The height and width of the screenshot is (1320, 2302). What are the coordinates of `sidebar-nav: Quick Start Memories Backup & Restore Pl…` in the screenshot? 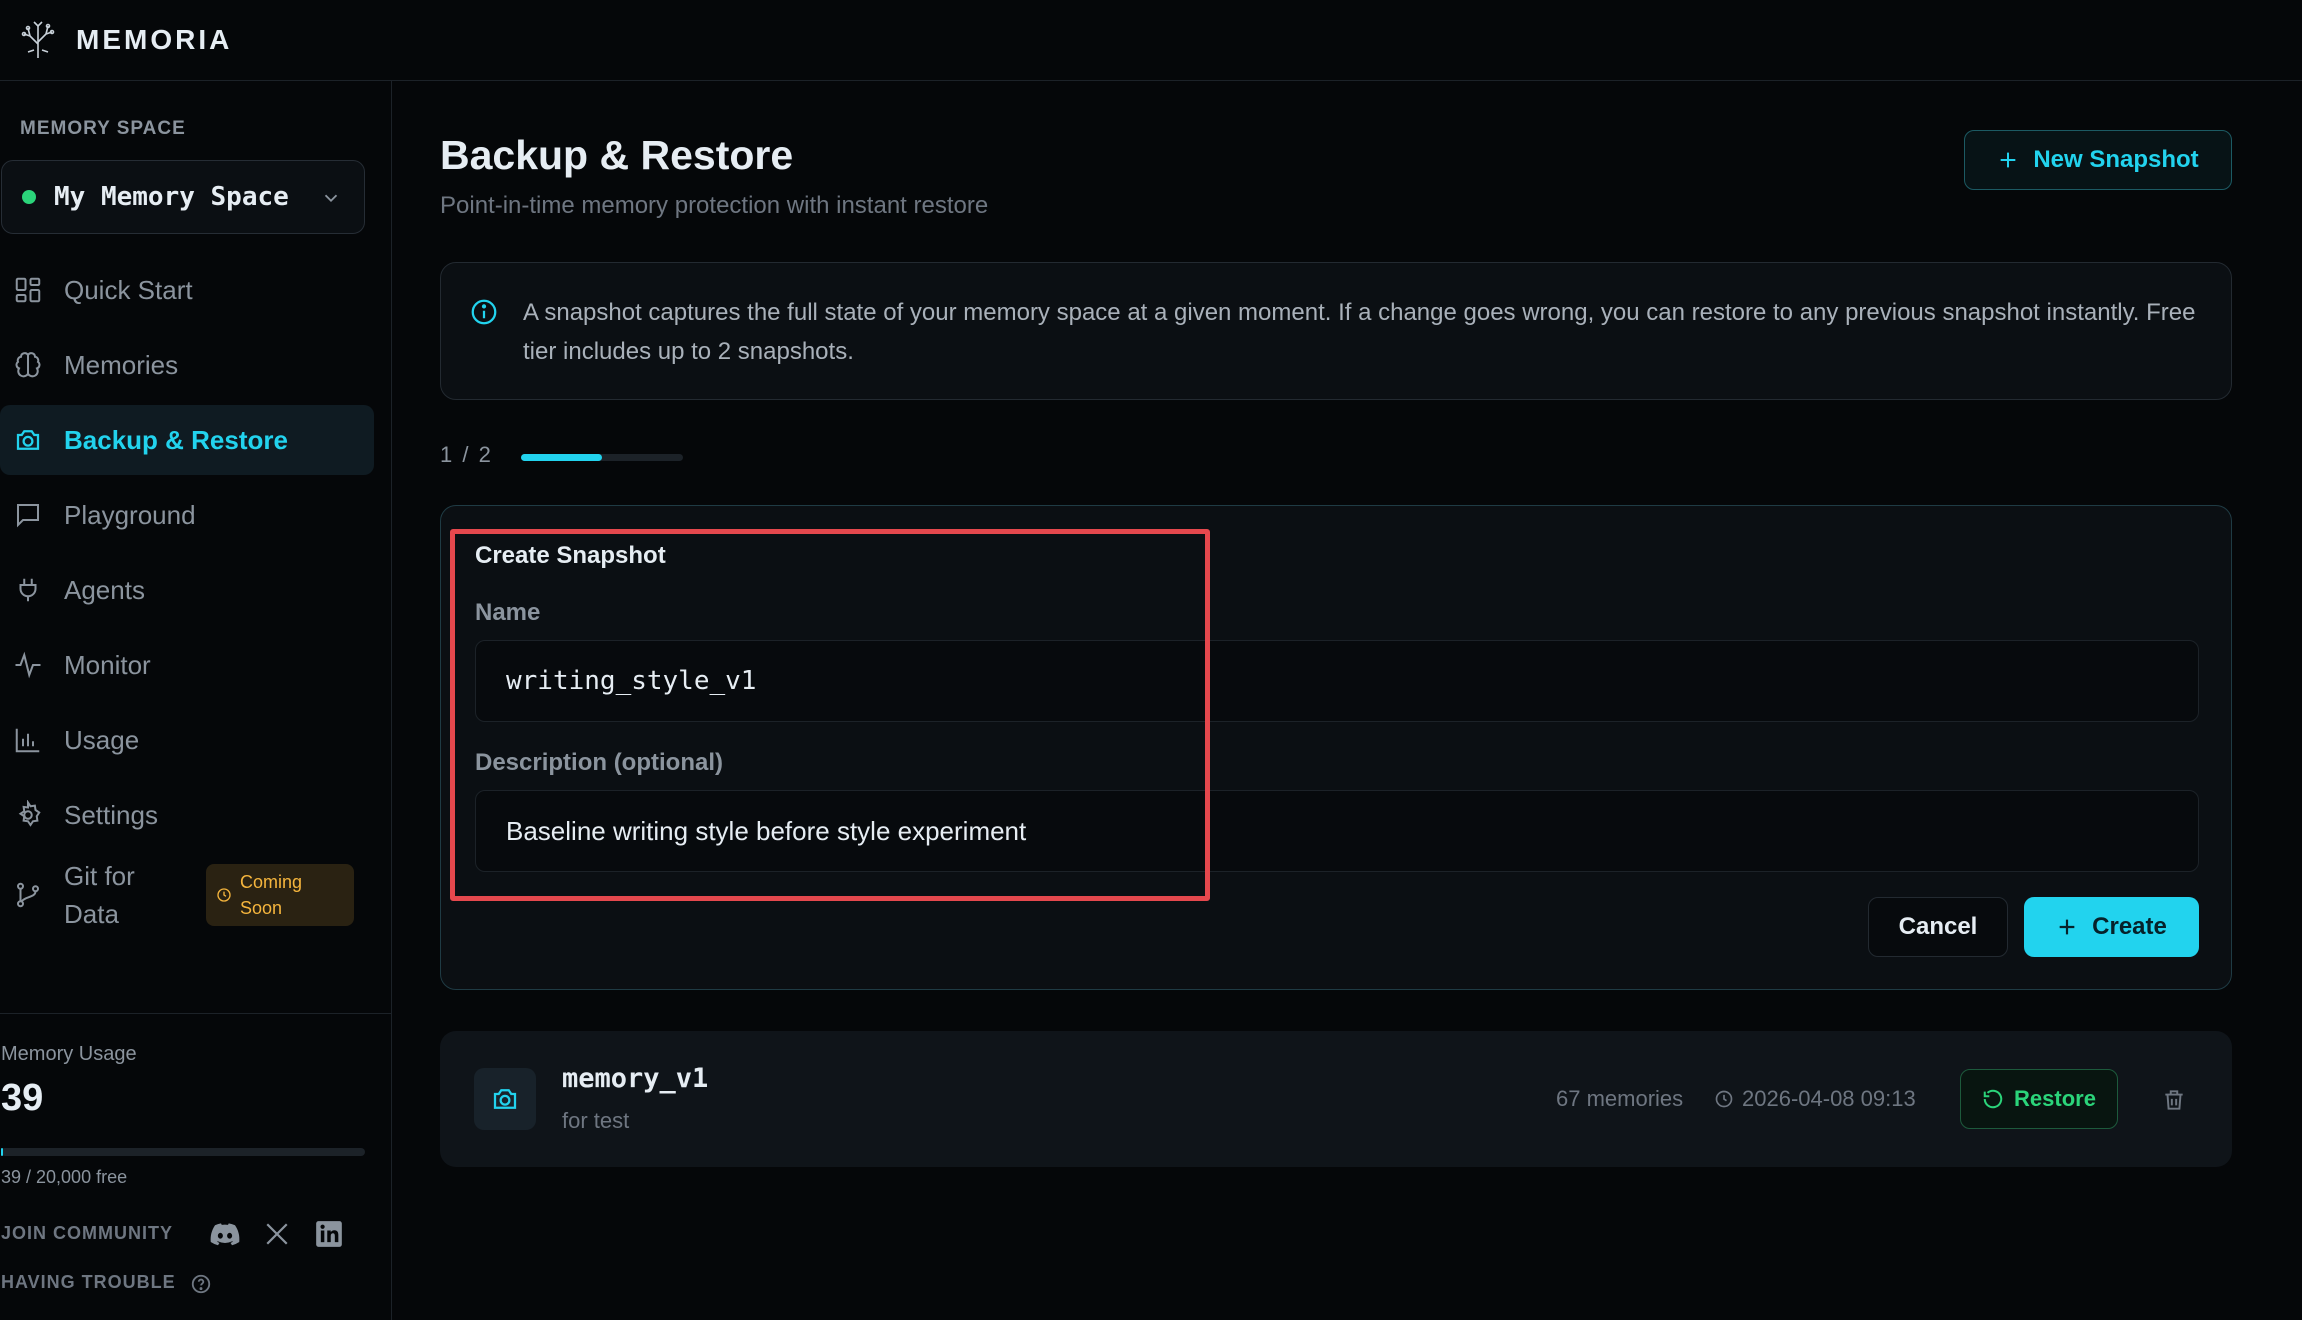 It's located at (187, 597).